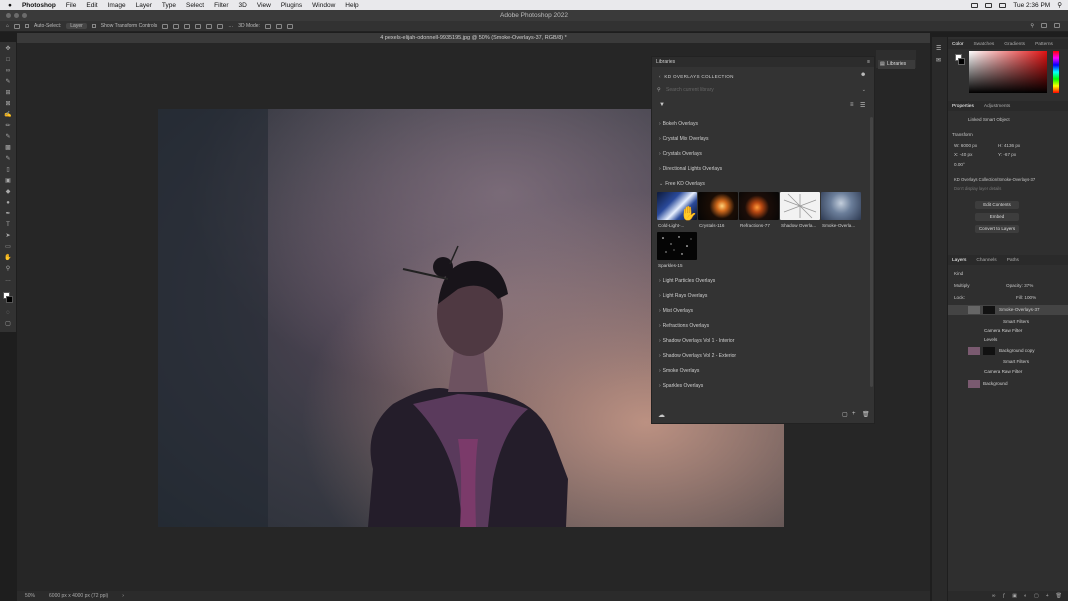  I want to click on slide-3d-icon, so click(289, 26).